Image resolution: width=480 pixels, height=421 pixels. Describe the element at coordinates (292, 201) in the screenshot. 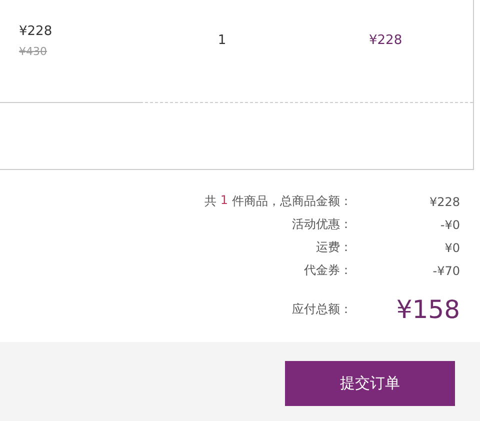

I see `summary-label: 件商品，总商品金额：` at that location.